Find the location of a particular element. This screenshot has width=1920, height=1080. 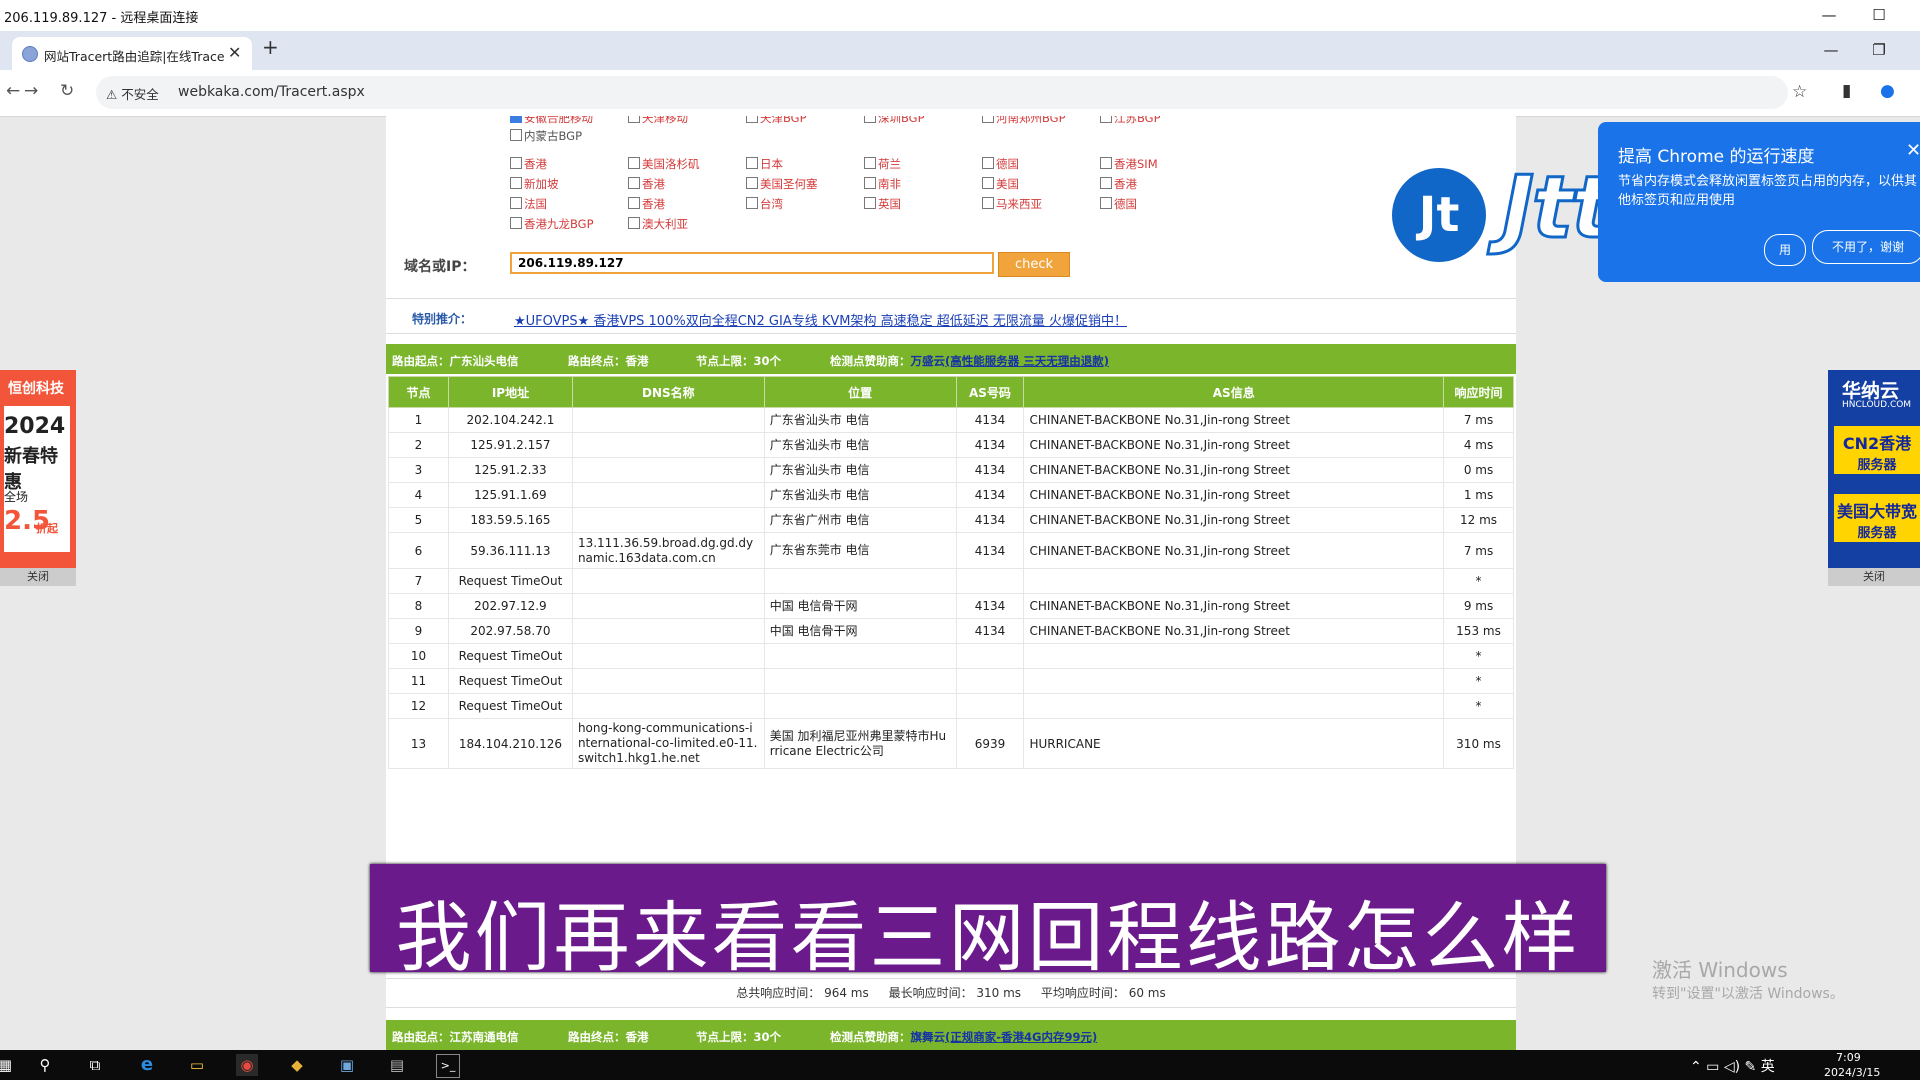

node-checkbox: 天津BGP is located at coordinates (776, 121).